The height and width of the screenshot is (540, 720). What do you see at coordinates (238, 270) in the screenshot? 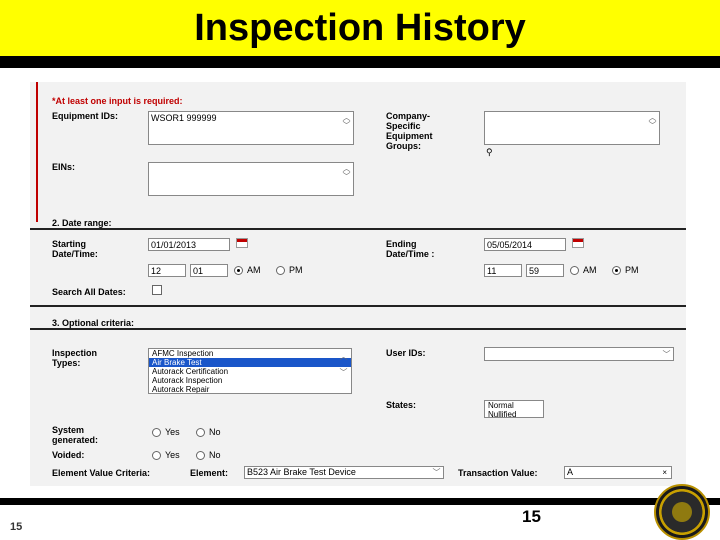
I see `start-am-radio` at bounding box center [238, 270].